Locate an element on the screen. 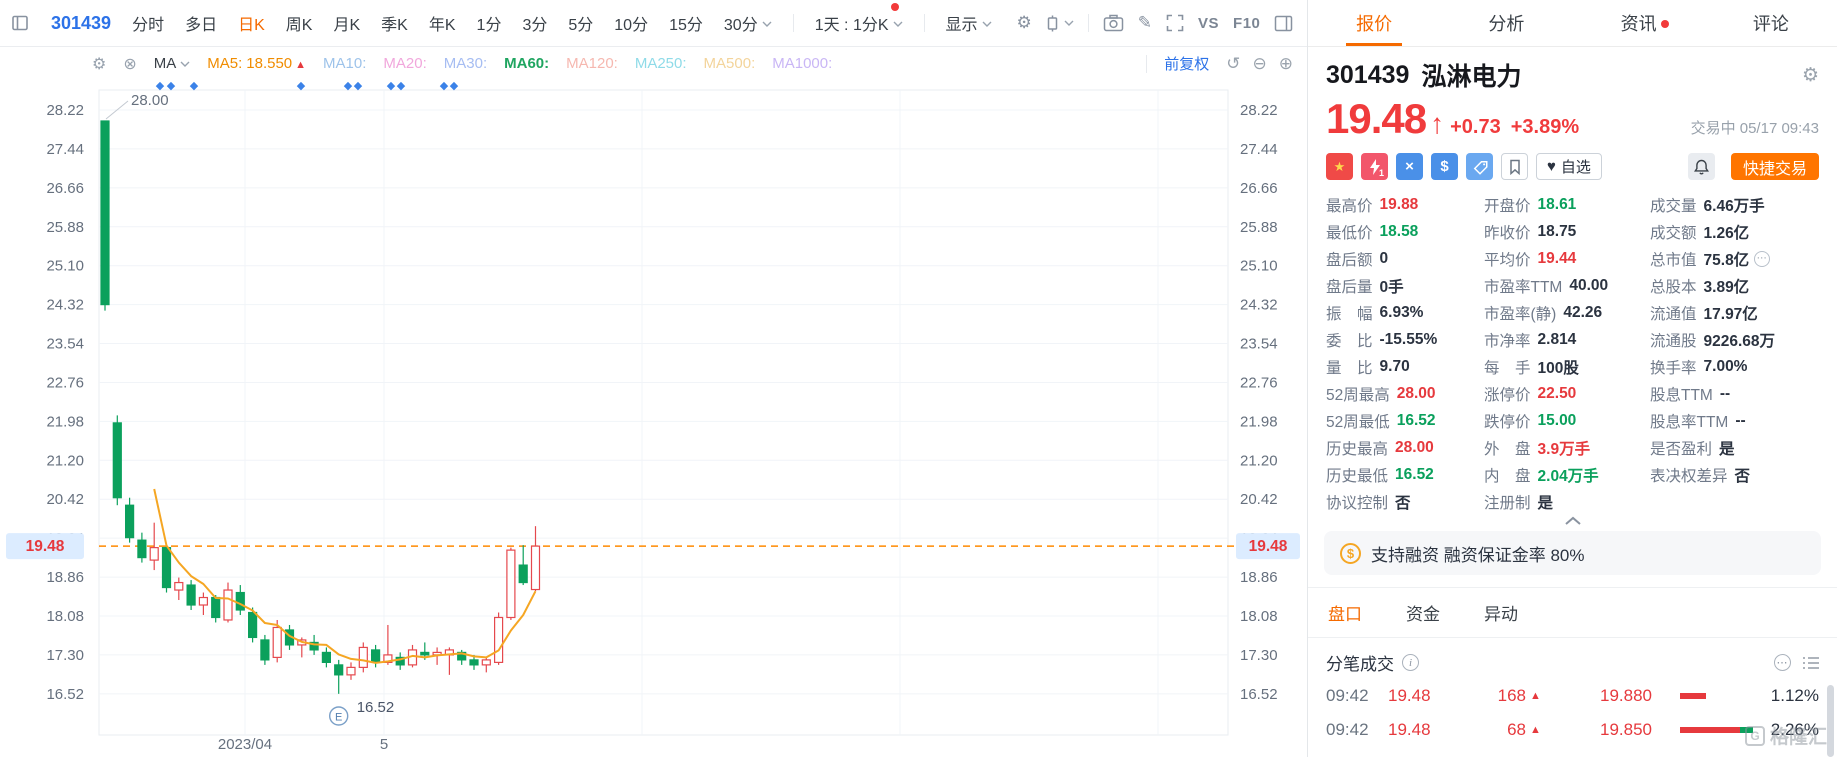 The width and height of the screenshot is (1837, 757). period-tab-显示: 显示 is located at coordinates (969, 23).